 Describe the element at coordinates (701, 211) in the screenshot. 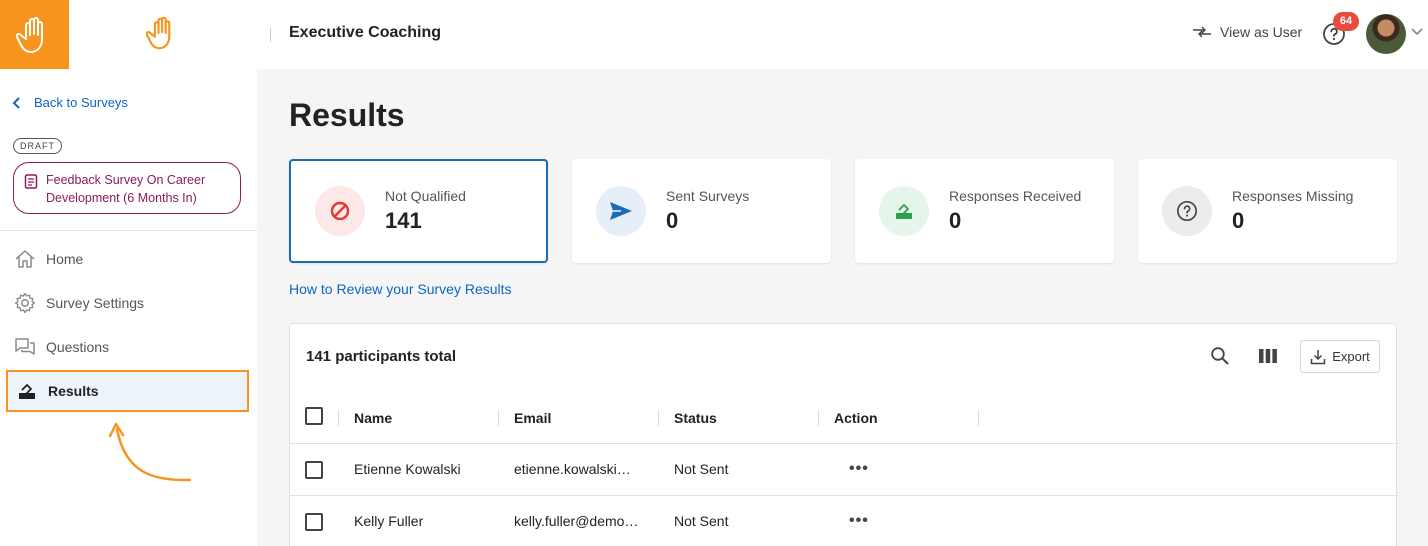

I see `card-sent-surveys: Sent Surveys 0` at that location.